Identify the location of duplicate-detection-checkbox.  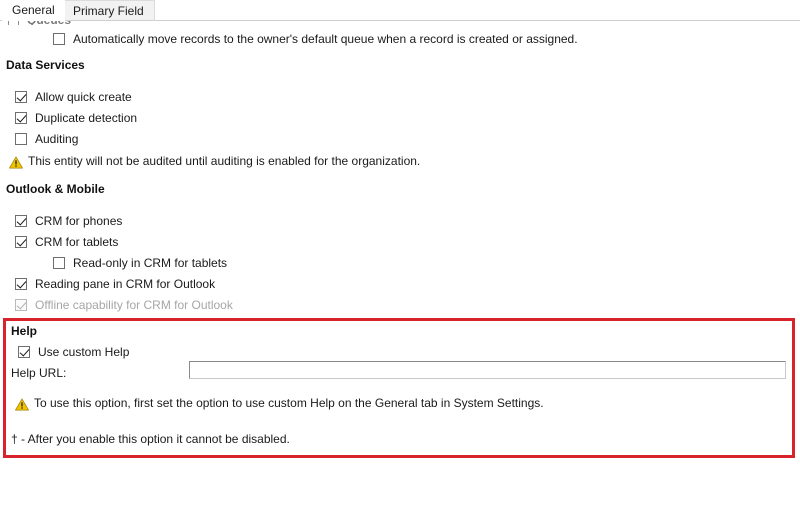
(21, 118).